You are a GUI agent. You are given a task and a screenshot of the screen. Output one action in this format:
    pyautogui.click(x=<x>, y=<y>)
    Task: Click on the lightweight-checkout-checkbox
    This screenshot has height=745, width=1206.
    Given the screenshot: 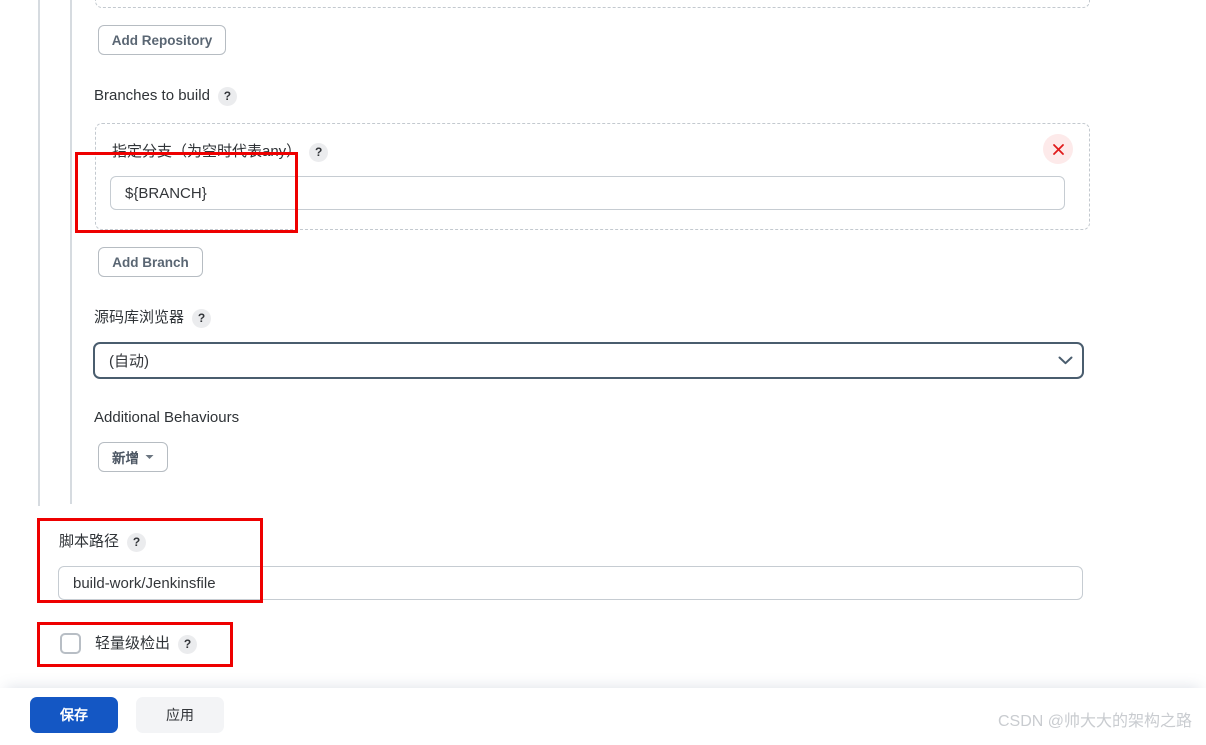 What is the action you would take?
    pyautogui.click(x=70, y=643)
    